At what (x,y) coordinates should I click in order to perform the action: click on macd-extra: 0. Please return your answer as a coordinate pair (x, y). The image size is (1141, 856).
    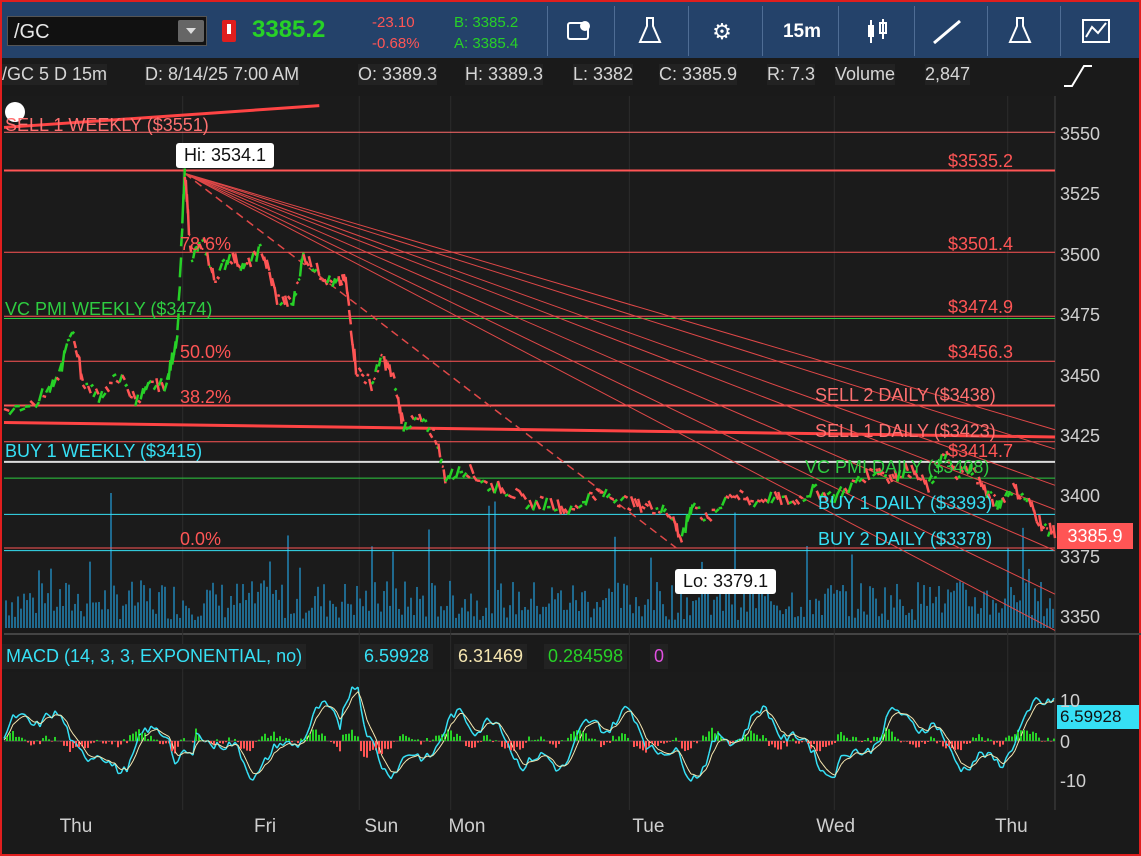
    Looking at the image, I should click on (659, 656).